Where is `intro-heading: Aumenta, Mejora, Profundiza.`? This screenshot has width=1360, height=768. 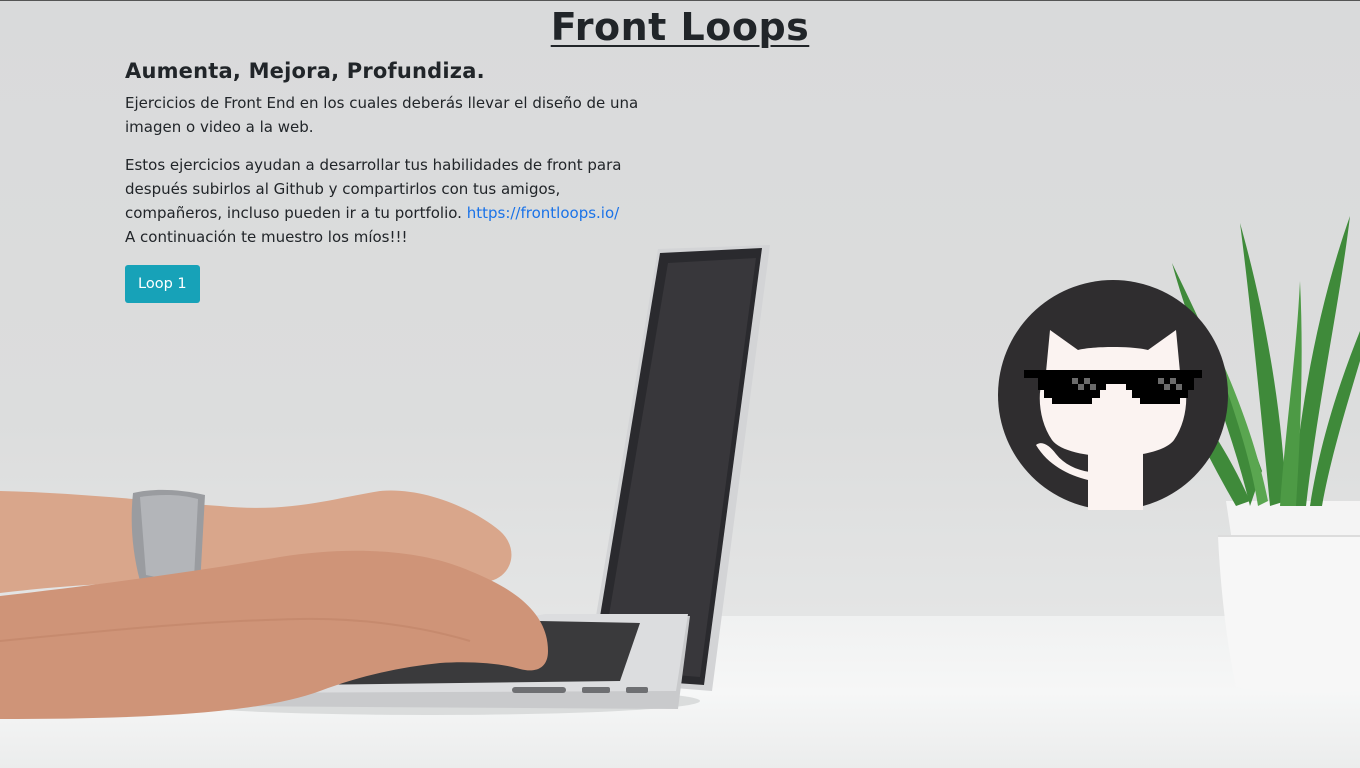
intro-heading: Aumenta, Mejora, Profundiza. is located at coordinates (305, 71).